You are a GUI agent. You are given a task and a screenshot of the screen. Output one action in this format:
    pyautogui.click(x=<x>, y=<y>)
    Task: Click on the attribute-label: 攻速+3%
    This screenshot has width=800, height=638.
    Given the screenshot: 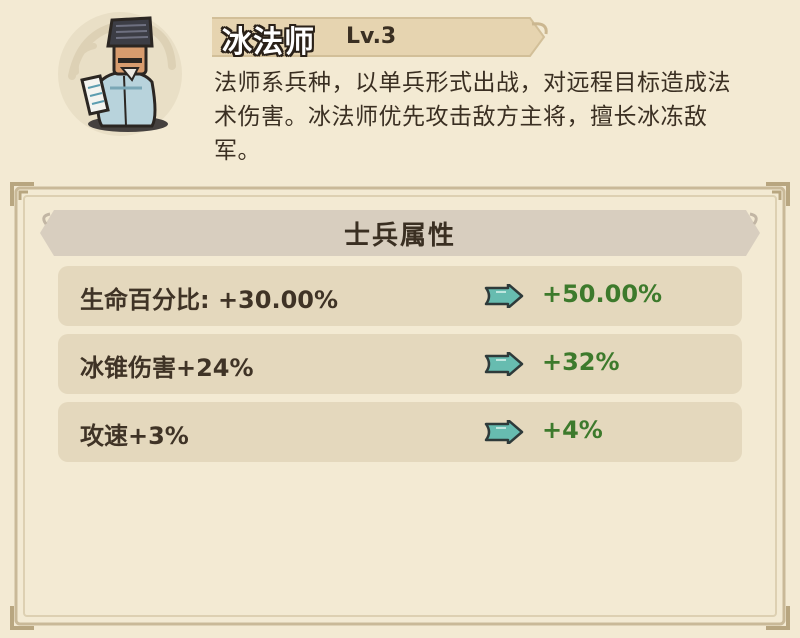 What is the action you would take?
    pyautogui.click(x=134, y=436)
    